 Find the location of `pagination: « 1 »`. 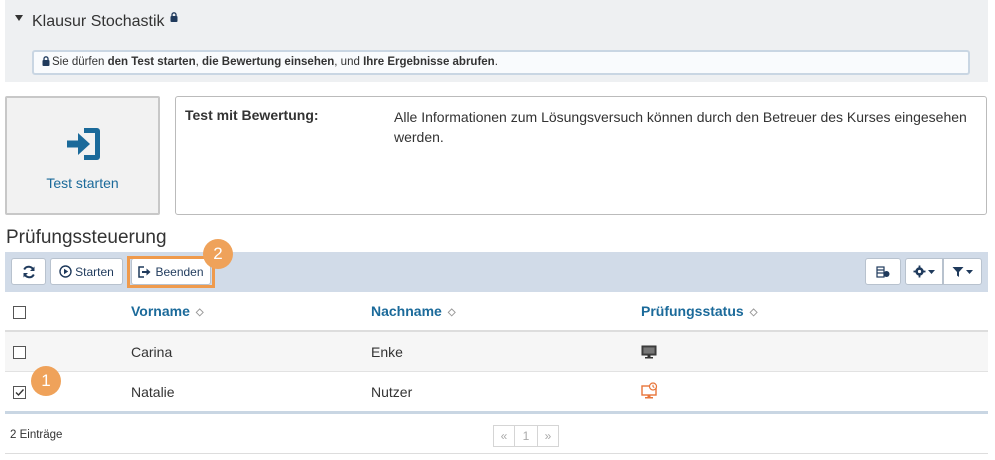

pagination: « 1 » is located at coordinates (526, 436).